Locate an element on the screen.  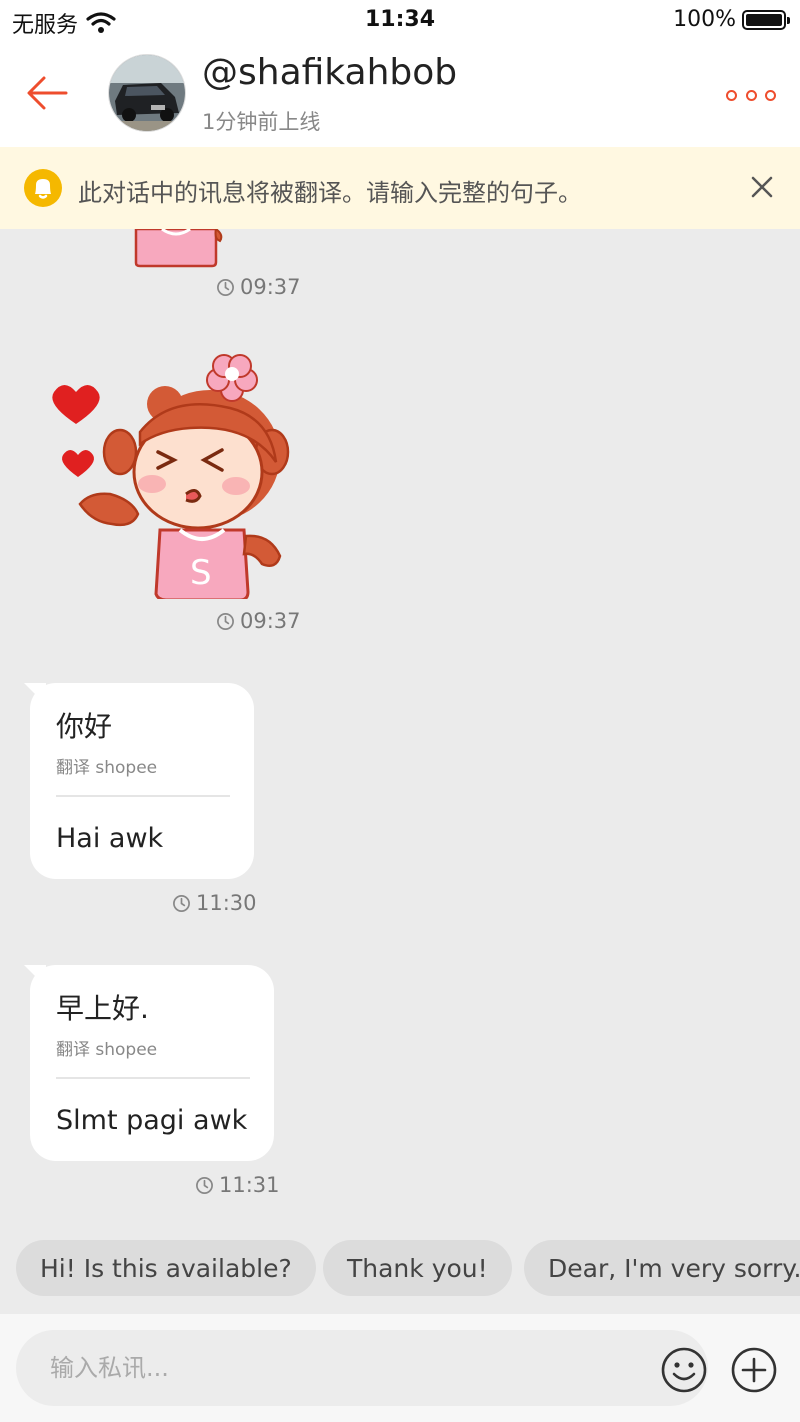
battery-icon is located at coordinates (766, 19).